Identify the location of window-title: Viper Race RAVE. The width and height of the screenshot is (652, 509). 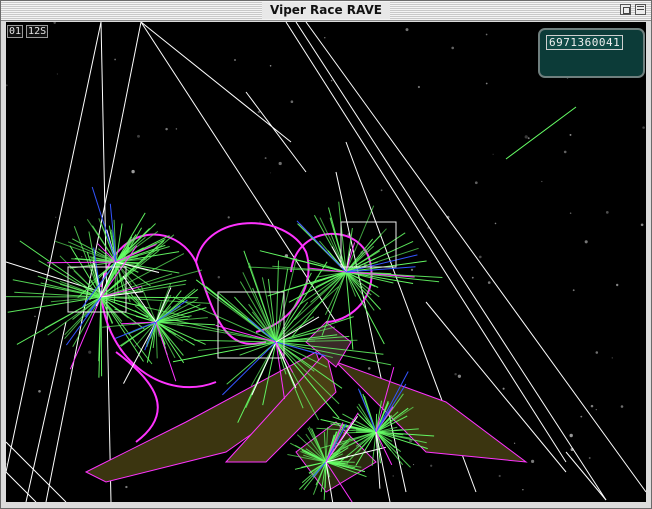
(326, 10).